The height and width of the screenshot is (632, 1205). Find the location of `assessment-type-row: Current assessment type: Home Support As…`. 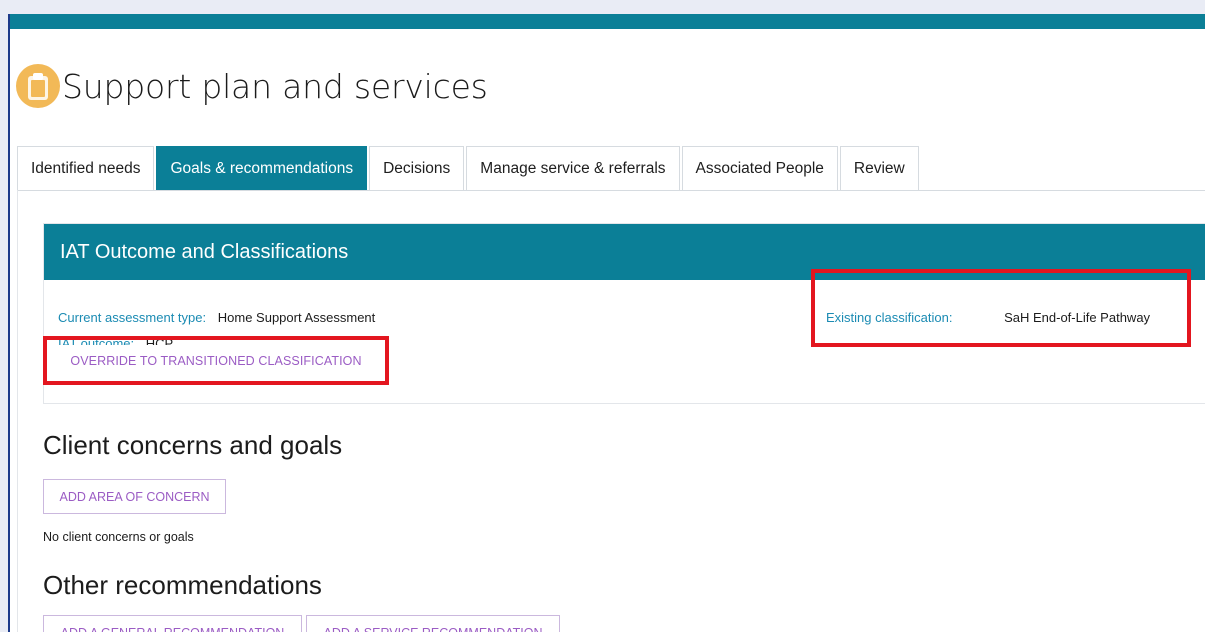

assessment-type-row: Current assessment type: Home Support As… is located at coordinates (216, 317).